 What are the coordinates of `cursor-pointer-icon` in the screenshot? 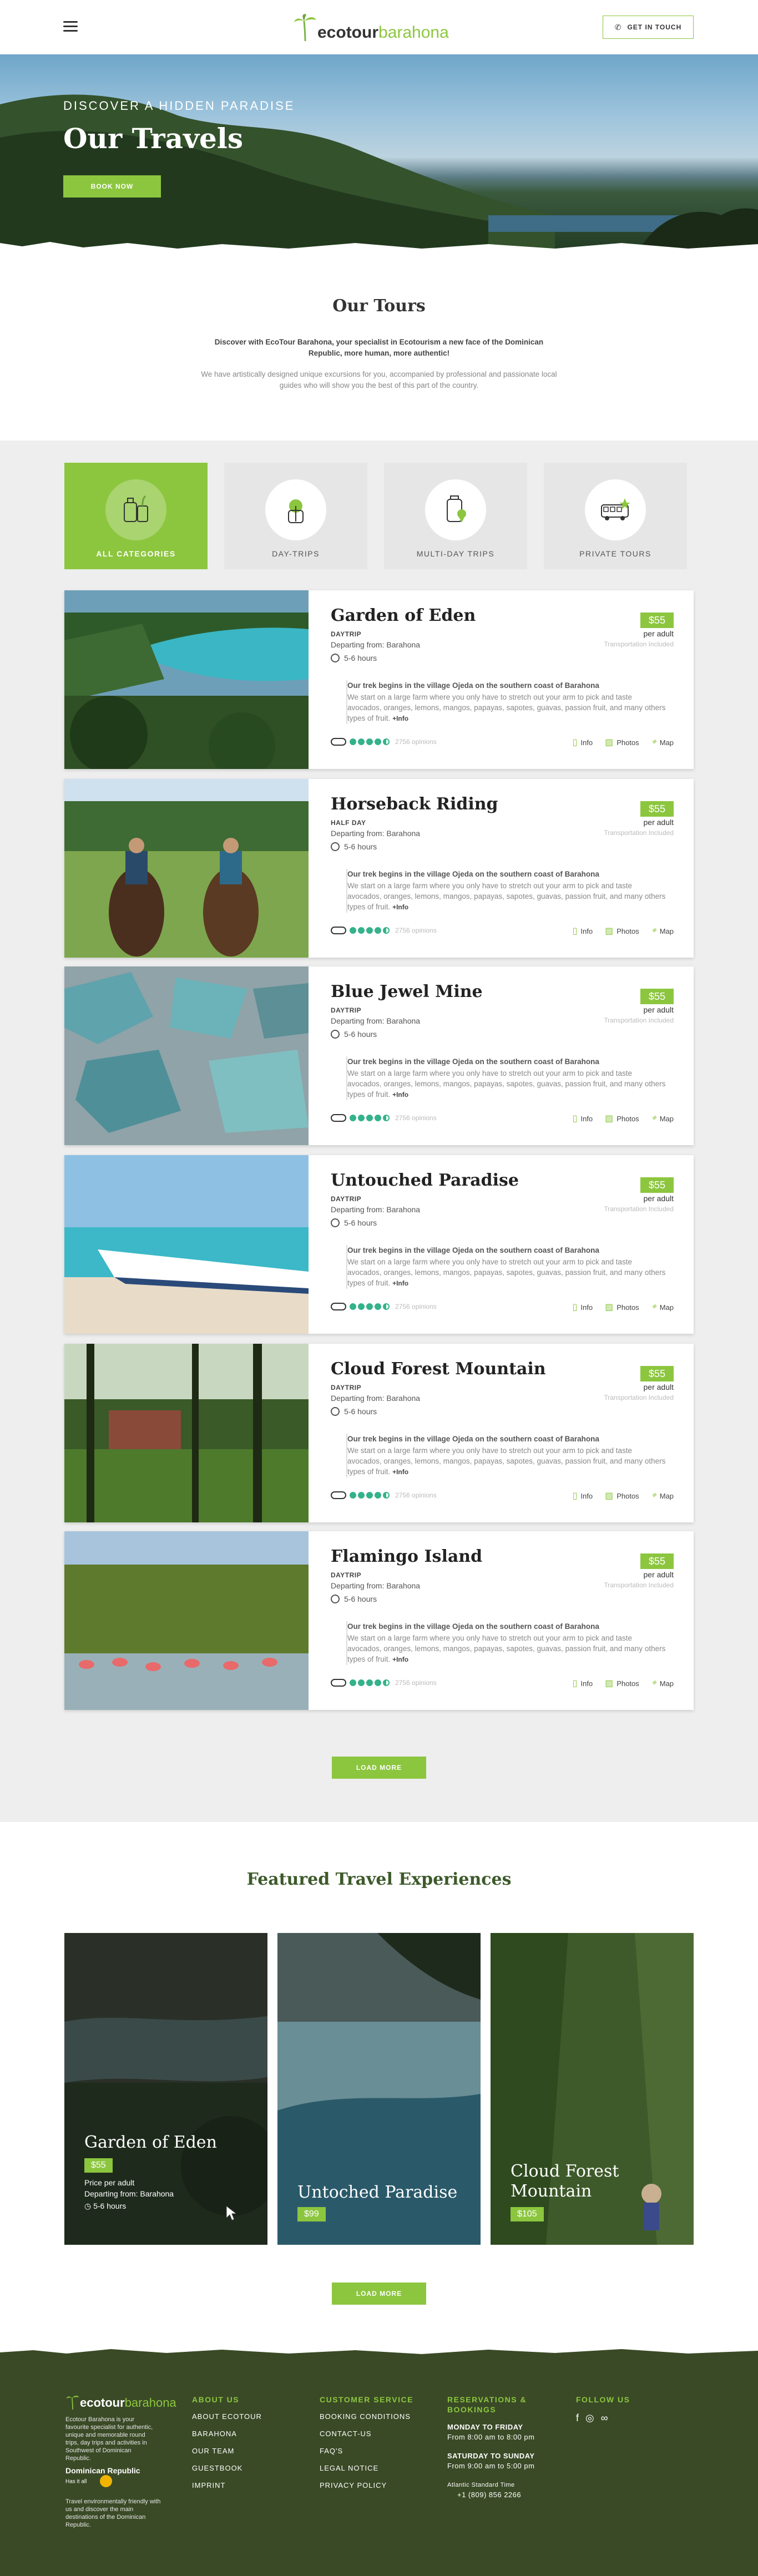 It's located at (231, 2213).